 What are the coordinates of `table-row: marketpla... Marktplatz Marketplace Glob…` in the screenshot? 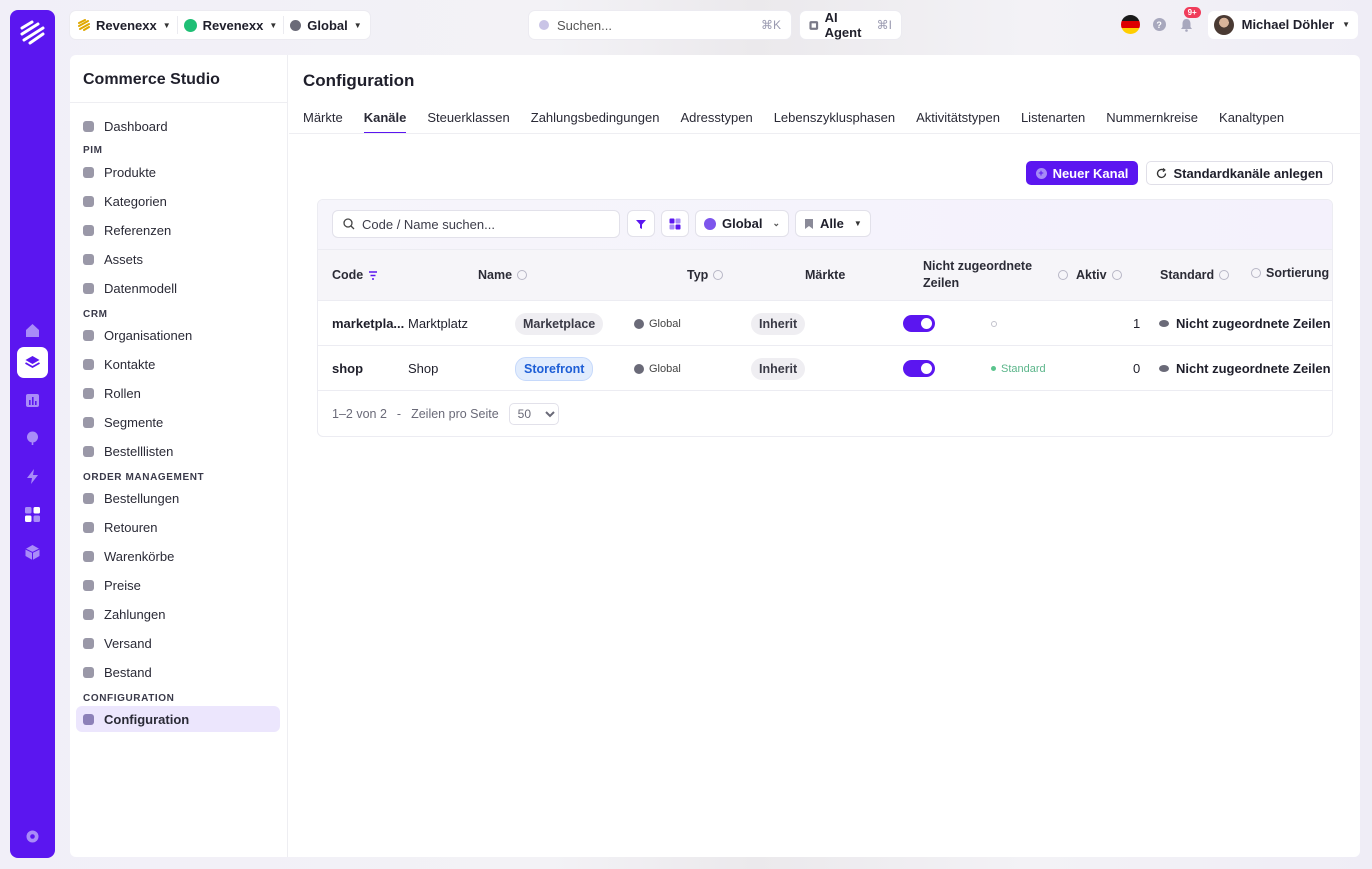 It's located at (825, 323).